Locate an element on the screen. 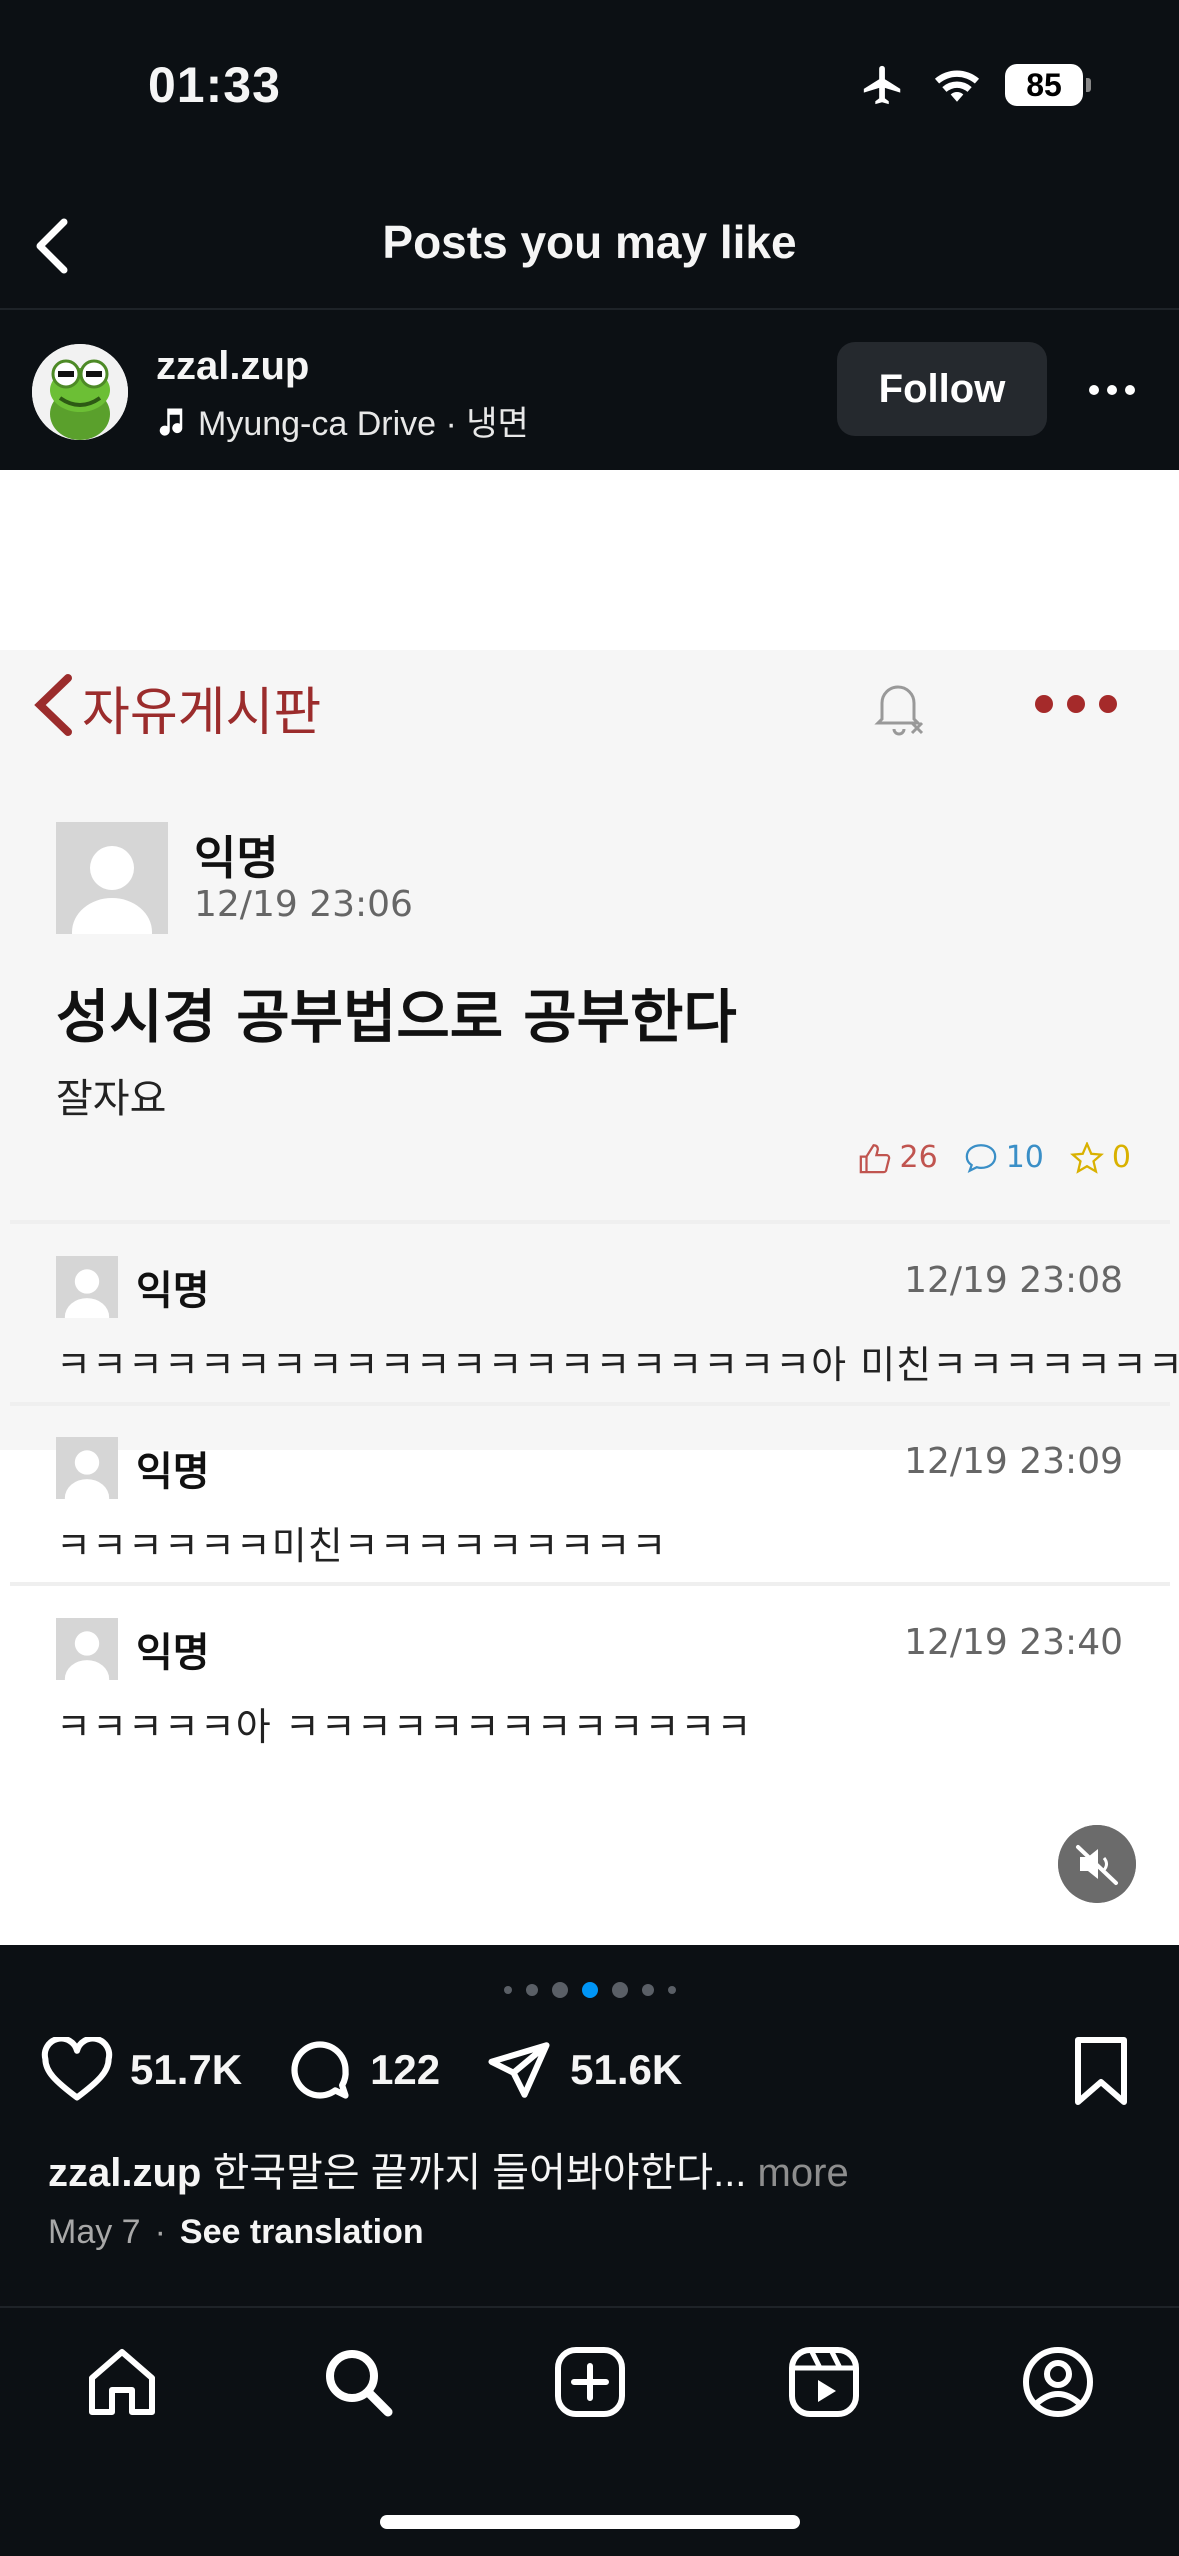 This screenshot has height=2556, width=1179. mute-icon is located at coordinates (1097, 1864).